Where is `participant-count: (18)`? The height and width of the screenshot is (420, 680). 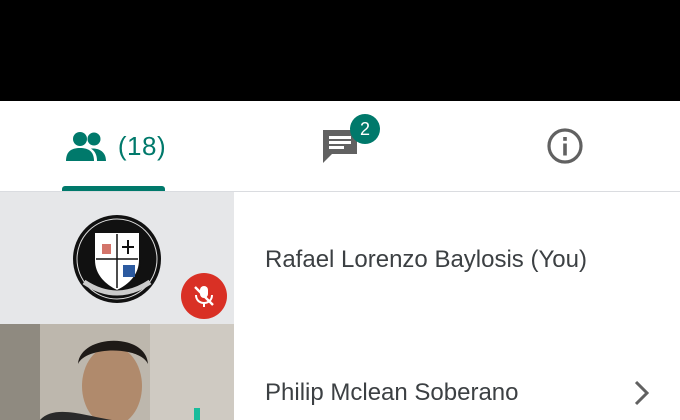
participant-count: (18) is located at coordinates (142, 145).